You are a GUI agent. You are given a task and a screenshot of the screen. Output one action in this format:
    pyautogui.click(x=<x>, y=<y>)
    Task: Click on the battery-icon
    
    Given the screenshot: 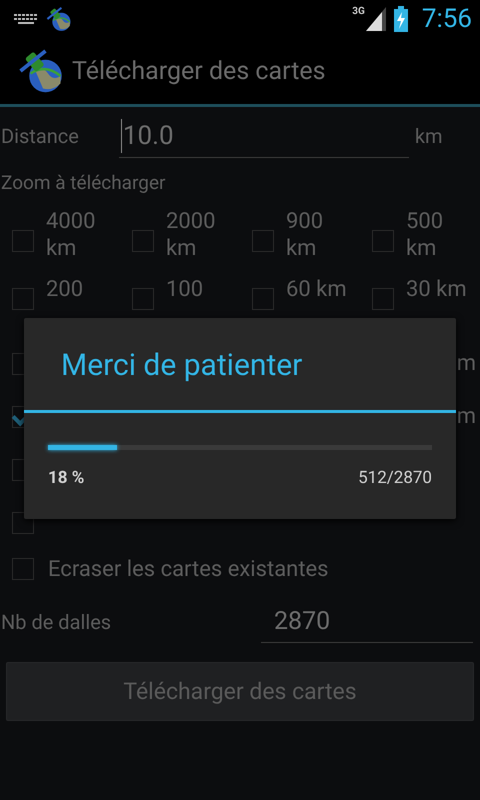 What is the action you would take?
    pyautogui.click(x=401, y=19)
    